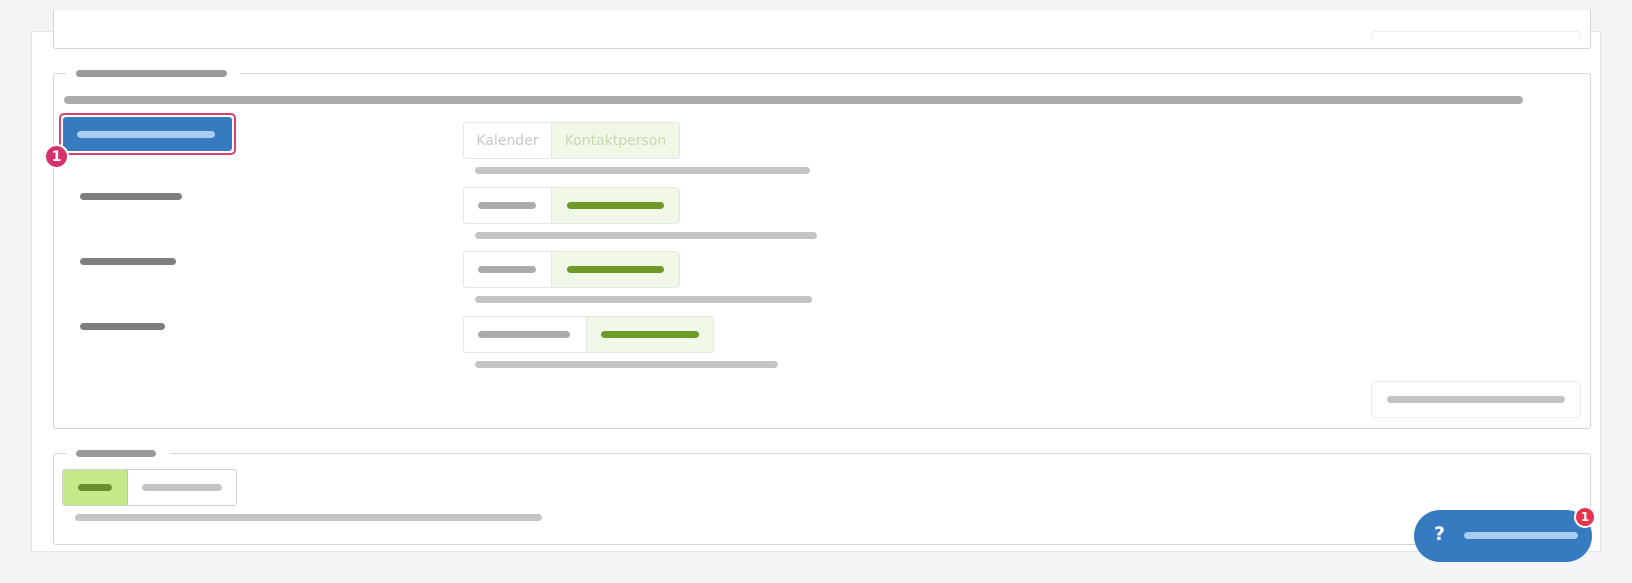 The height and width of the screenshot is (583, 1632). I want to click on help-button: ?, so click(1503, 536).